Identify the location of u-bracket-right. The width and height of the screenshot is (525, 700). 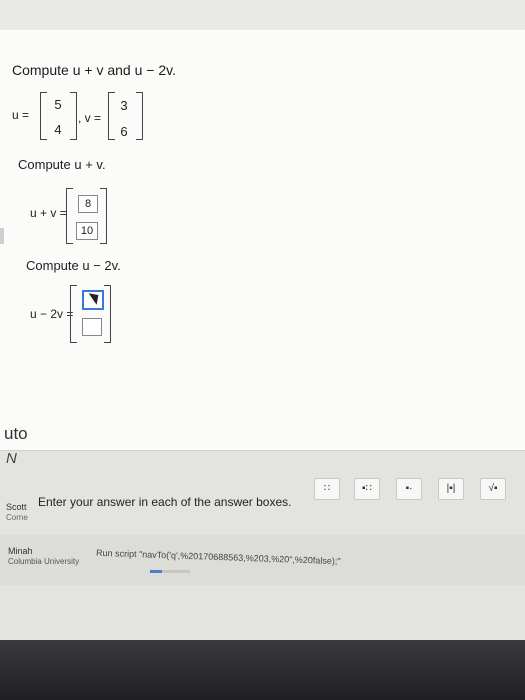
(73, 116).